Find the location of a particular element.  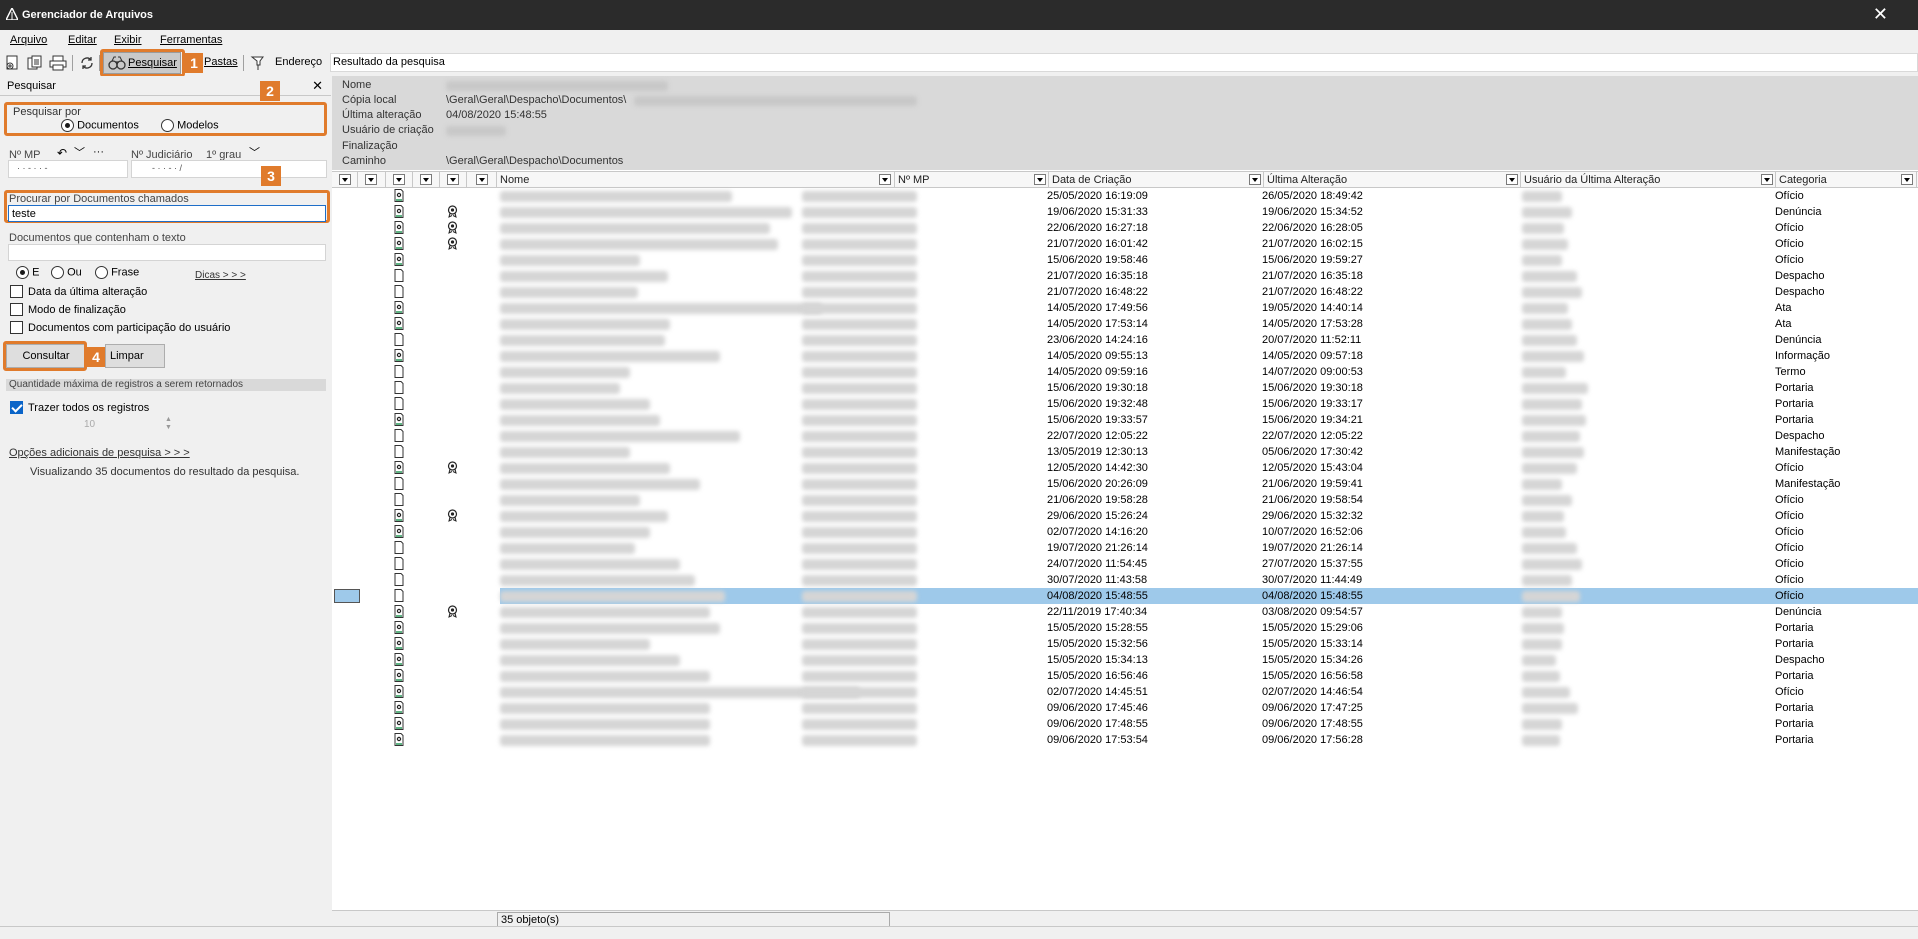

degree-chevron-icon: ﹀ is located at coordinates (254, 152).